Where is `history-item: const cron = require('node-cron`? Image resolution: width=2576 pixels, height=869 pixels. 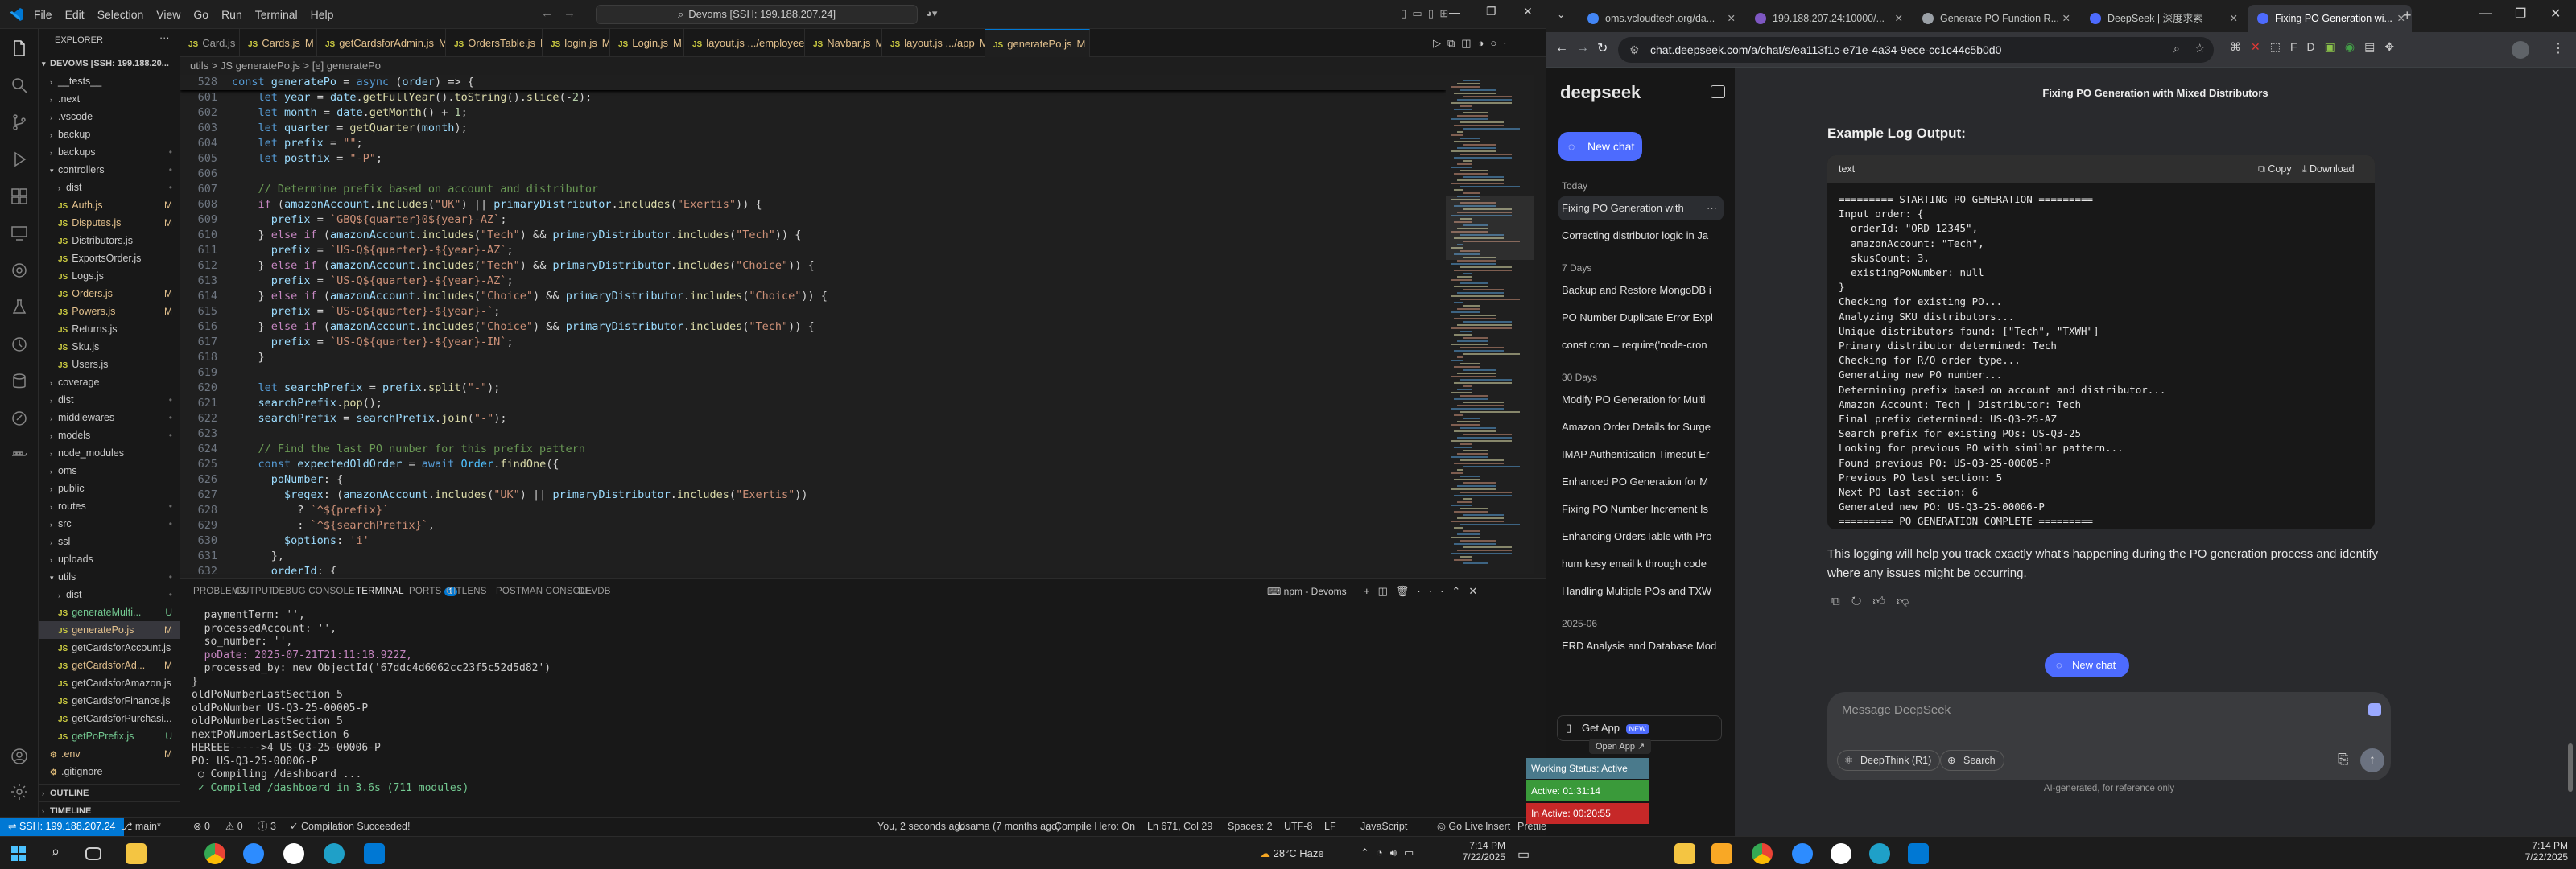 history-item: const cron = require('node-cron is located at coordinates (1641, 345).